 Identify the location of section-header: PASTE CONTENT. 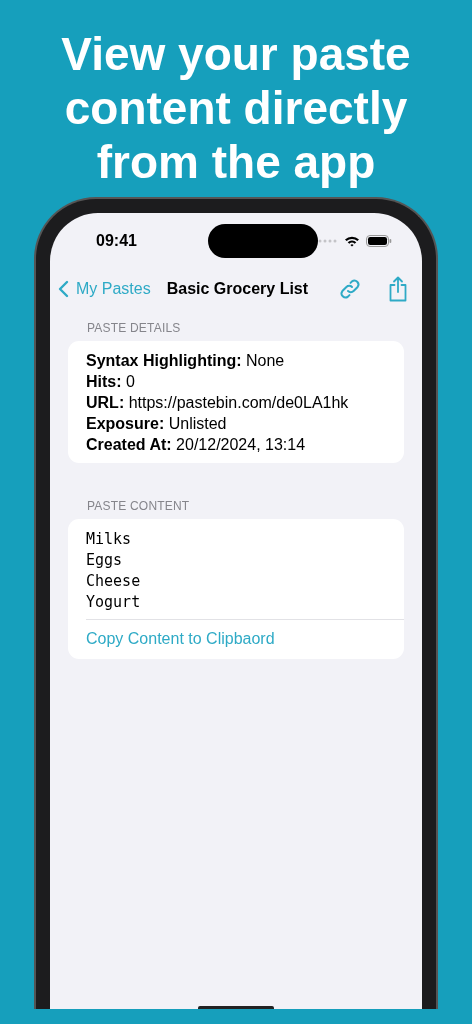
(138, 506).